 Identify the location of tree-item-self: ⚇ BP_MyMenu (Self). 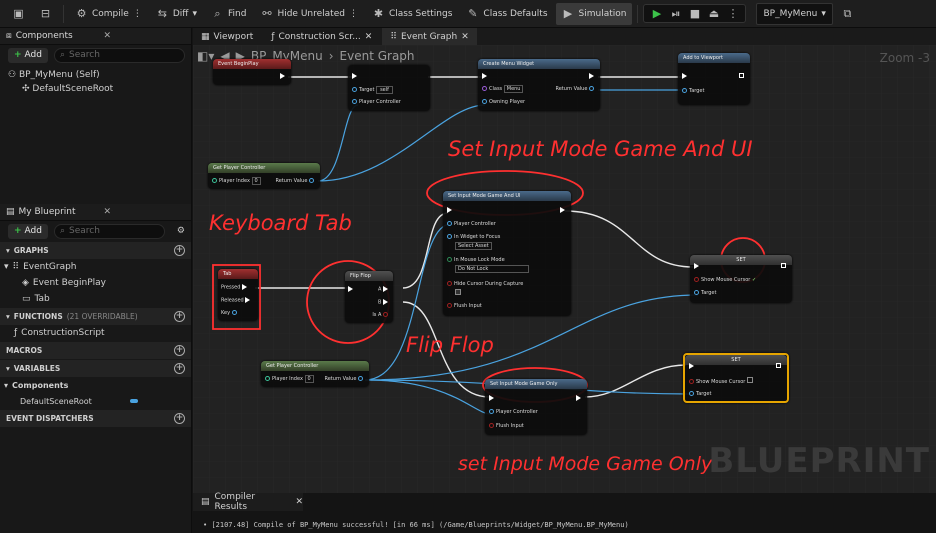
(95, 75).